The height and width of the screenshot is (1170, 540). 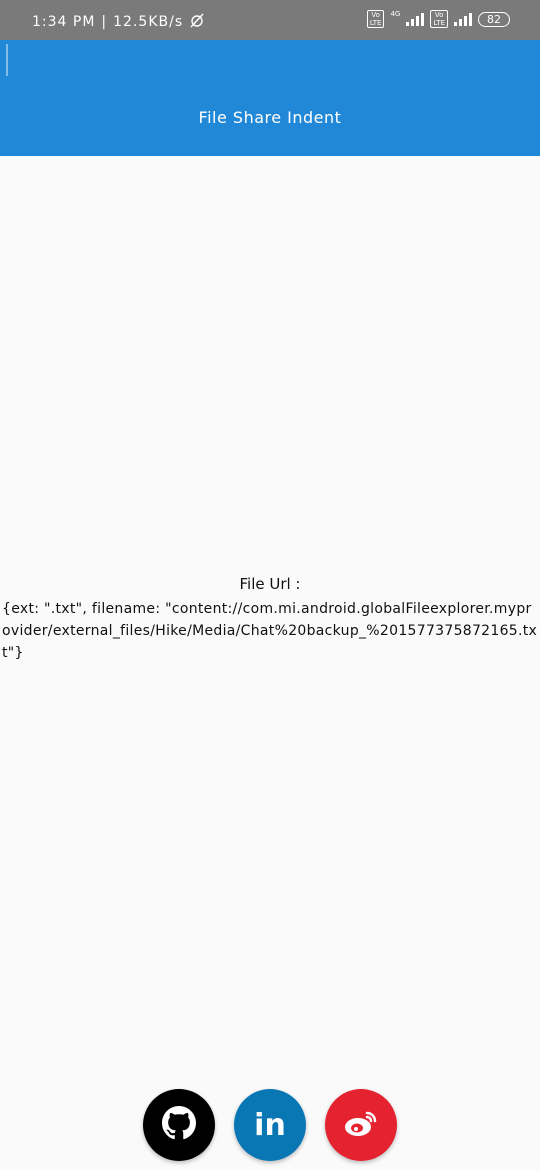 What do you see at coordinates (197, 22) in the screenshot?
I see `alarm-off-icon` at bounding box center [197, 22].